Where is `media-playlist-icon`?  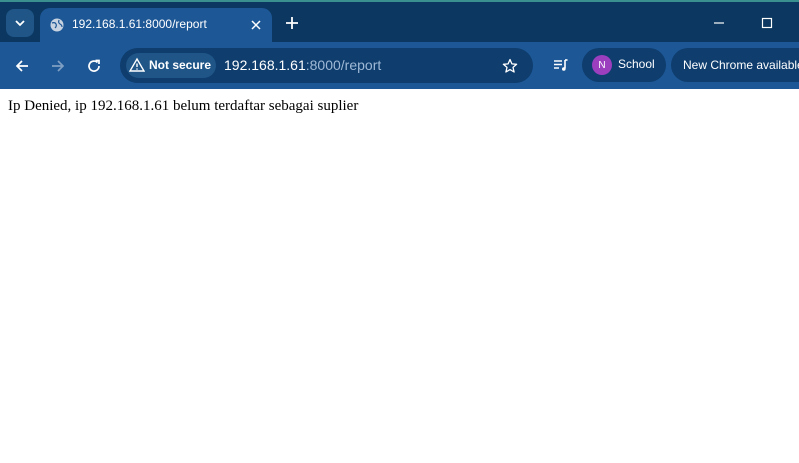 media-playlist-icon is located at coordinates (561, 65).